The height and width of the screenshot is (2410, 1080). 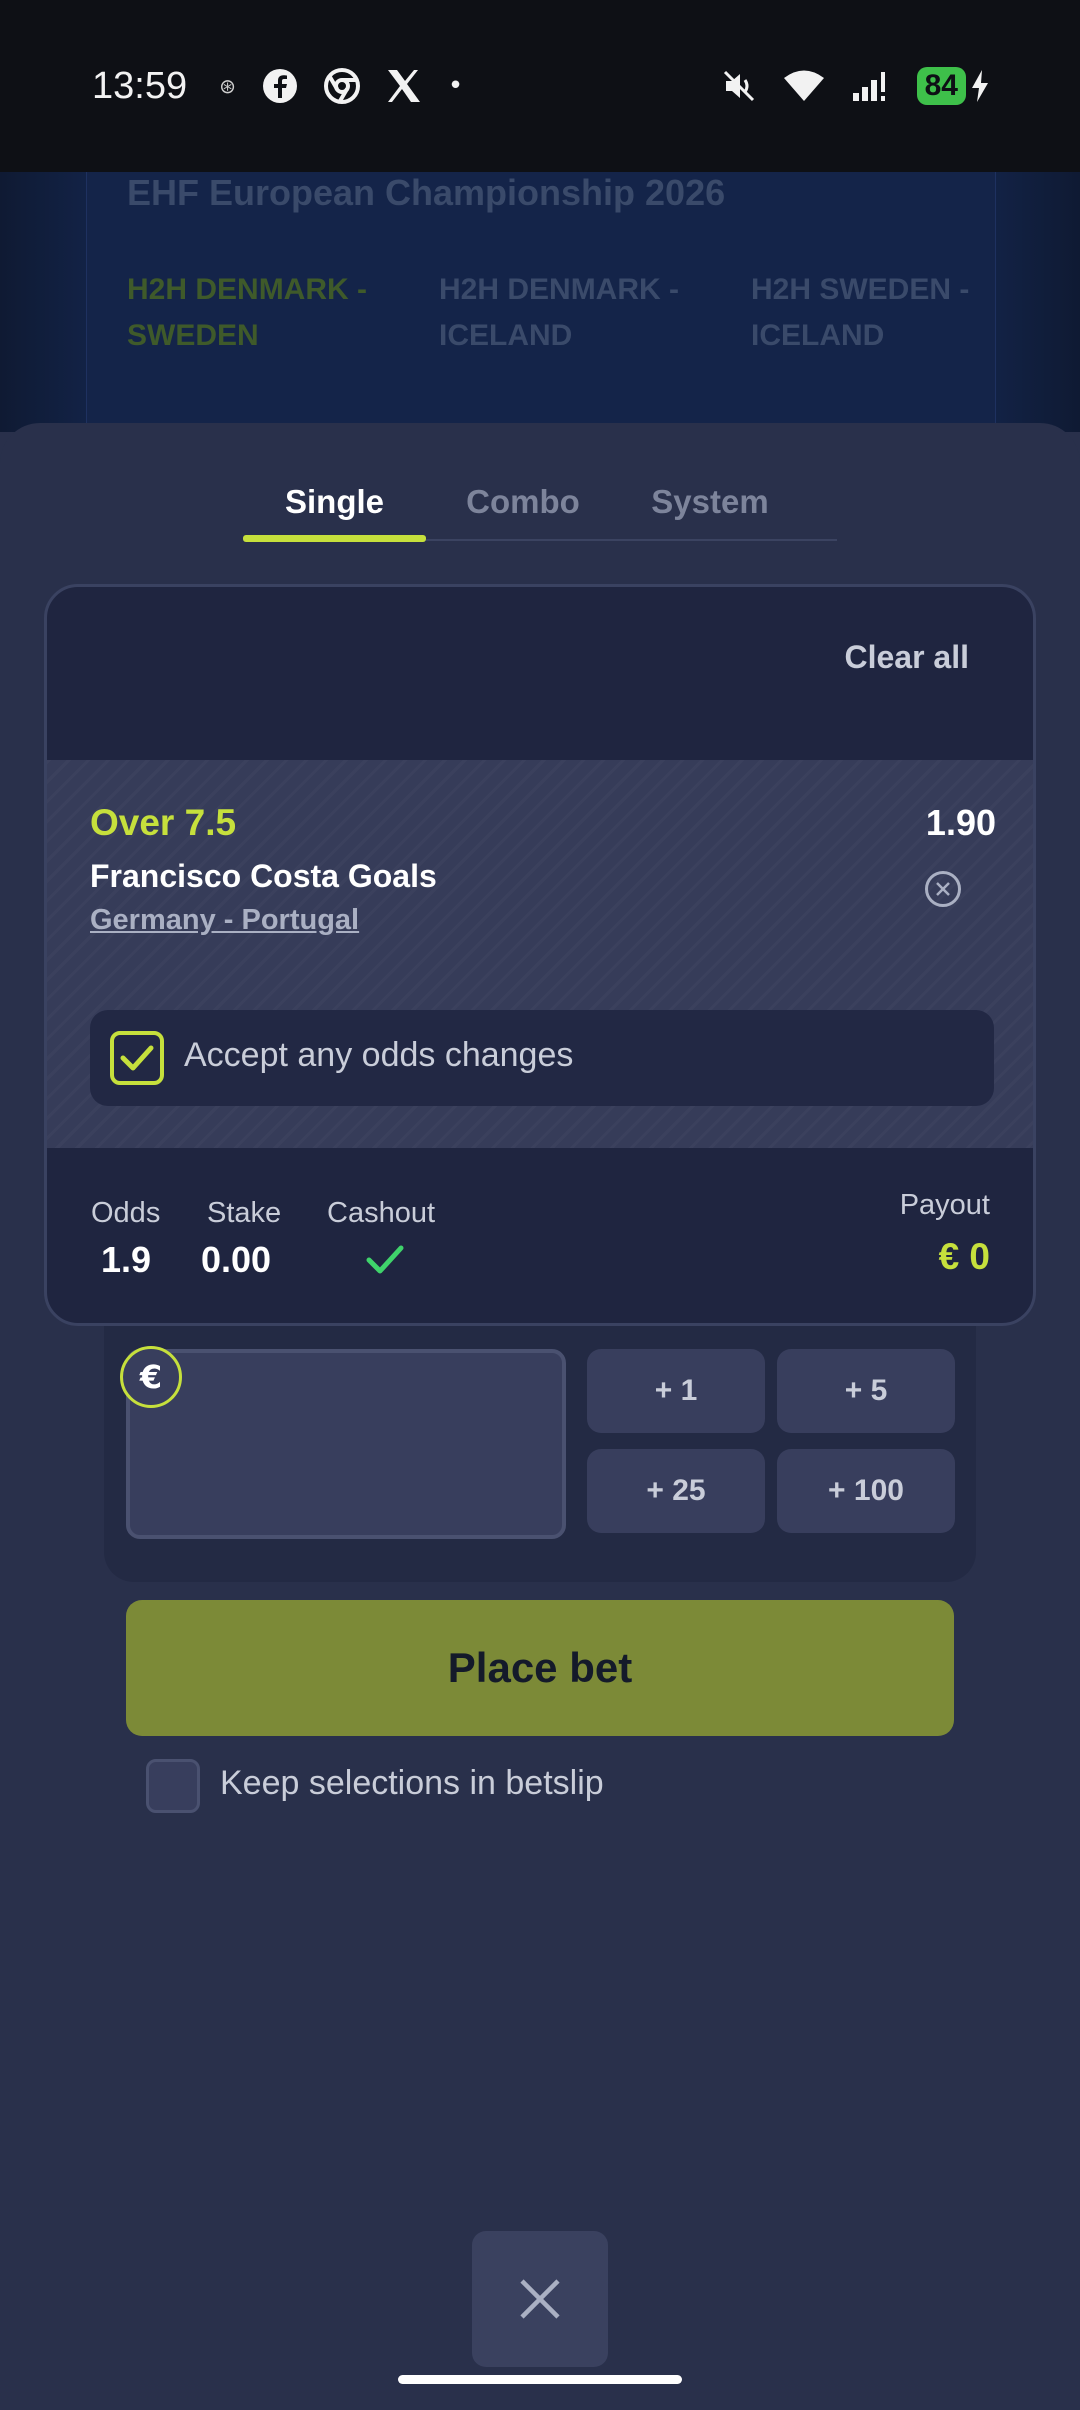 What do you see at coordinates (866, 1391) in the screenshot?
I see `quick-stake-5-button: + 5` at bounding box center [866, 1391].